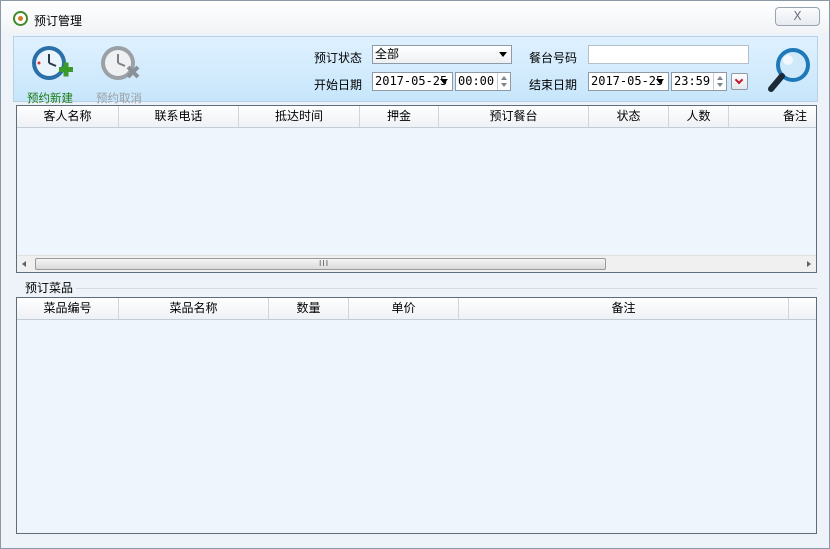 This screenshot has width=830, height=549. What do you see at coordinates (309, 308) in the screenshot?
I see `column-header: 数量` at bounding box center [309, 308].